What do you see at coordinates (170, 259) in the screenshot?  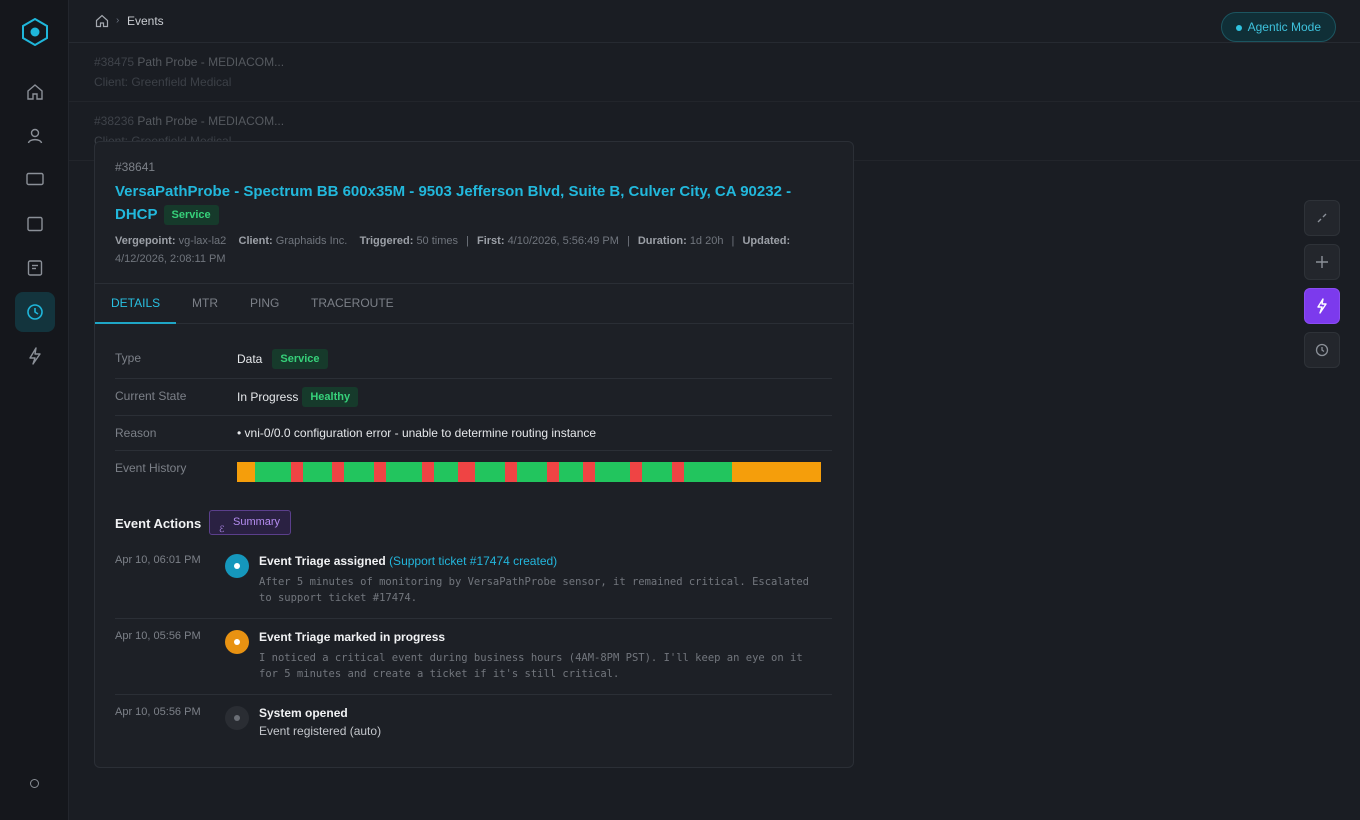 I see `updated-value: 4/12/2026, 2:08:11 PM` at bounding box center [170, 259].